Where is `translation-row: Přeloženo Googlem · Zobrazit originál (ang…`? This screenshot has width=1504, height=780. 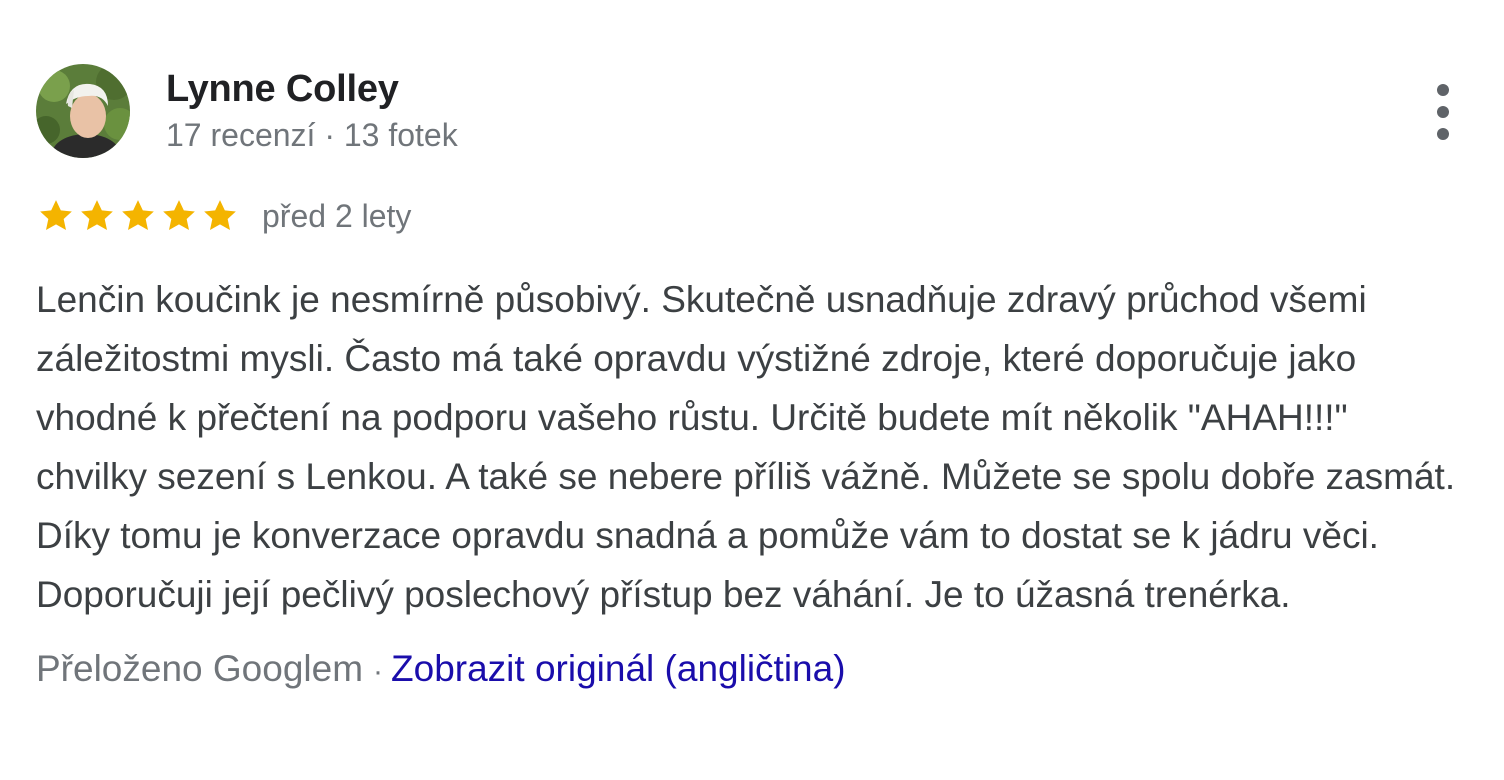
translation-row: Přeloženo Googlem · Zobrazit originál (ang… is located at coordinates (746, 670).